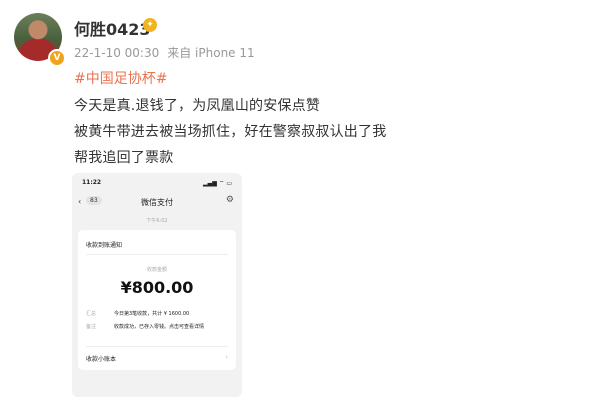 This screenshot has width=609, height=405. Describe the element at coordinates (211, 53) in the screenshot. I see `post-source: 来自 iPhone 11` at that location.